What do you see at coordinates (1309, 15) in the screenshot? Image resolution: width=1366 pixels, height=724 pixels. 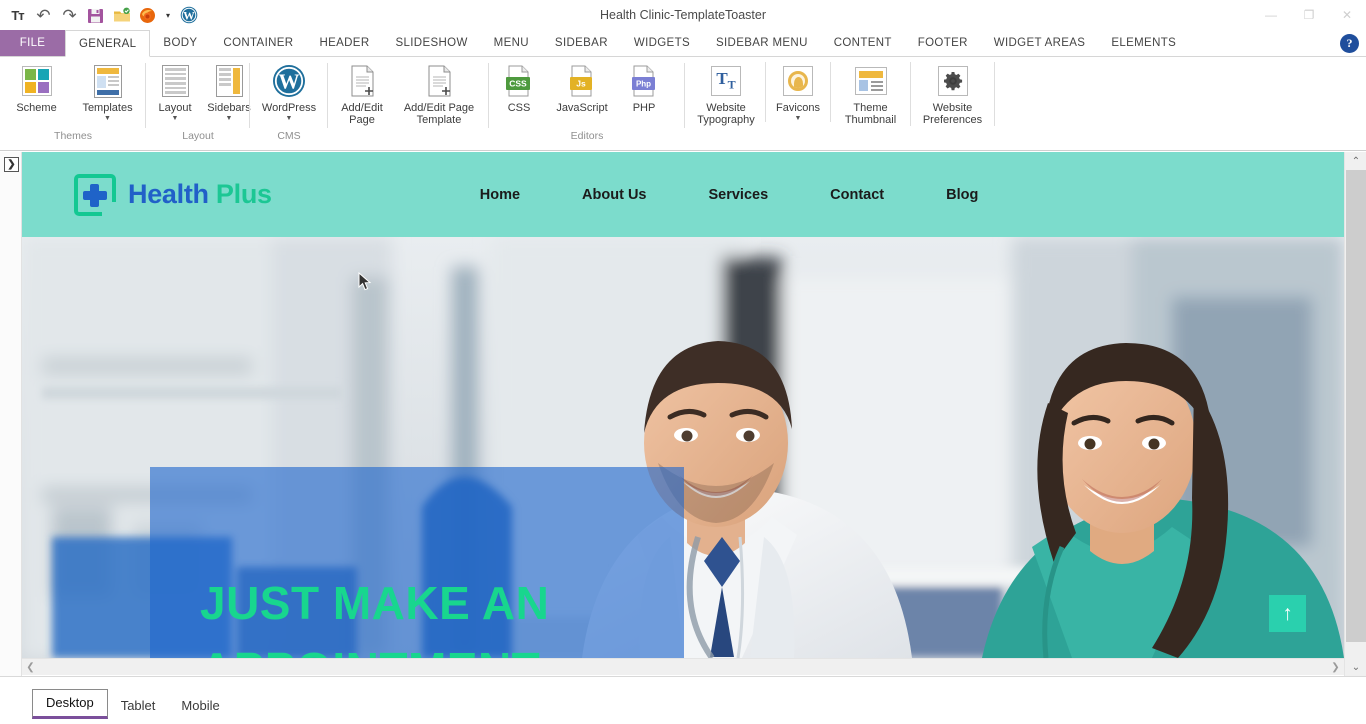 I see `restore-button: ❐` at bounding box center [1309, 15].